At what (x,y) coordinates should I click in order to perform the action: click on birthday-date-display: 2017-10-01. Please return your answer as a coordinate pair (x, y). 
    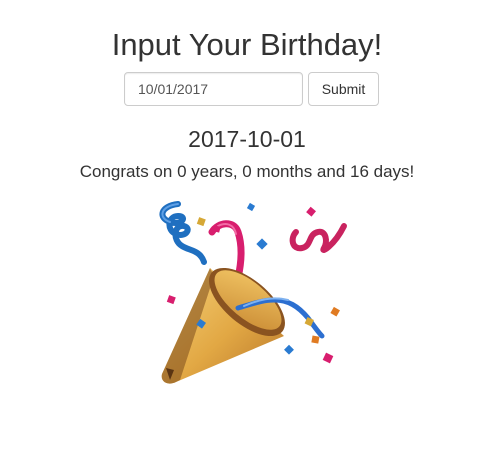
    Looking at the image, I should click on (247, 139).